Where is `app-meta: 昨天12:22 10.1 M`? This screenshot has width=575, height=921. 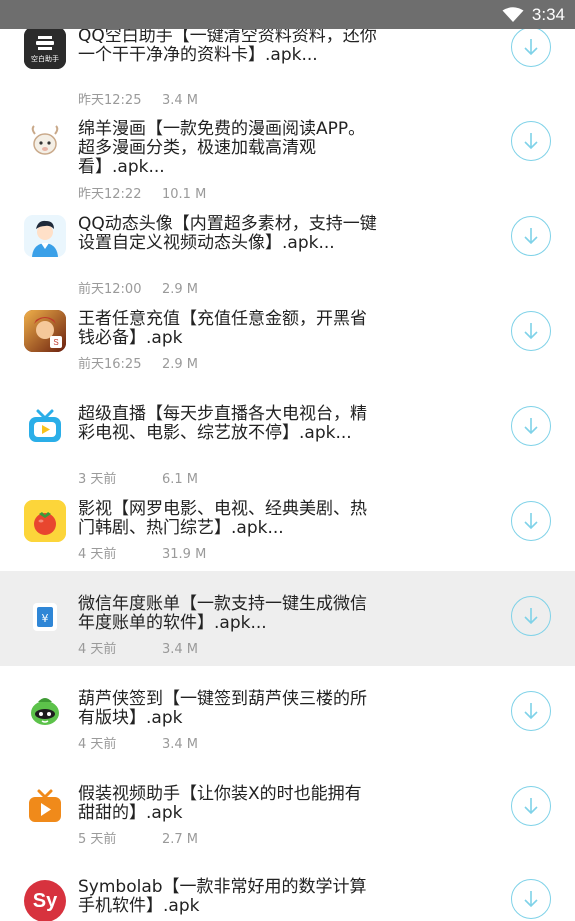
app-meta: 昨天12:22 10.1 M is located at coordinates (142, 192).